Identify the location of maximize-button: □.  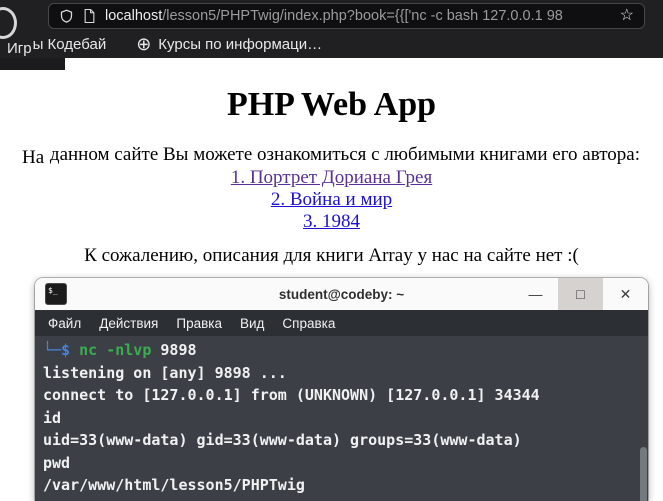
(580, 294).